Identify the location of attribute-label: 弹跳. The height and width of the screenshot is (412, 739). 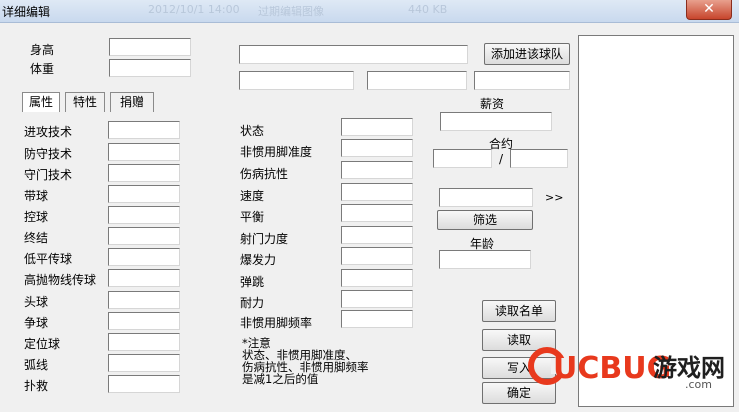
(252, 282).